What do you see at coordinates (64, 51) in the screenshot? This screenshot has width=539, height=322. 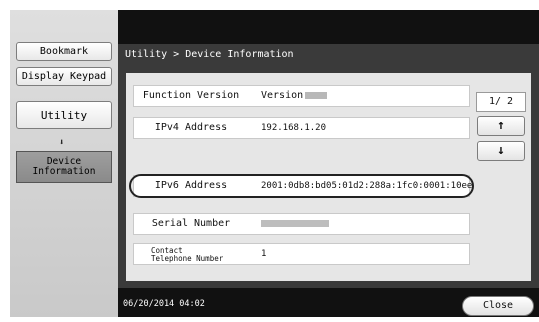 I see `bookmark-button: Bookmark` at bounding box center [64, 51].